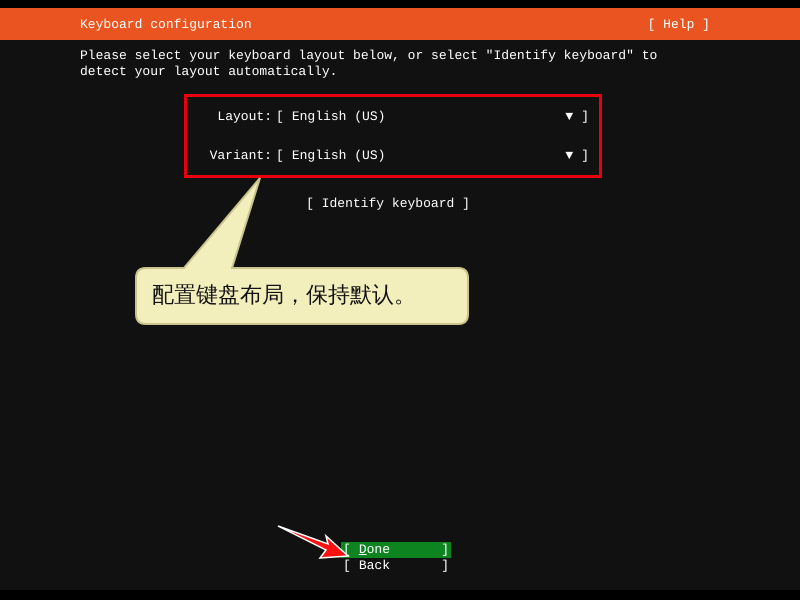 The width and height of the screenshot is (800, 600). I want to click on field-label: Layout:, so click(244, 116).